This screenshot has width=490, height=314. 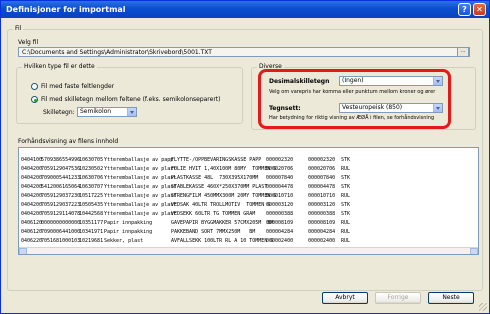 What do you see at coordinates (34, 99) in the screenshot?
I see `delimited-radio` at bounding box center [34, 99].